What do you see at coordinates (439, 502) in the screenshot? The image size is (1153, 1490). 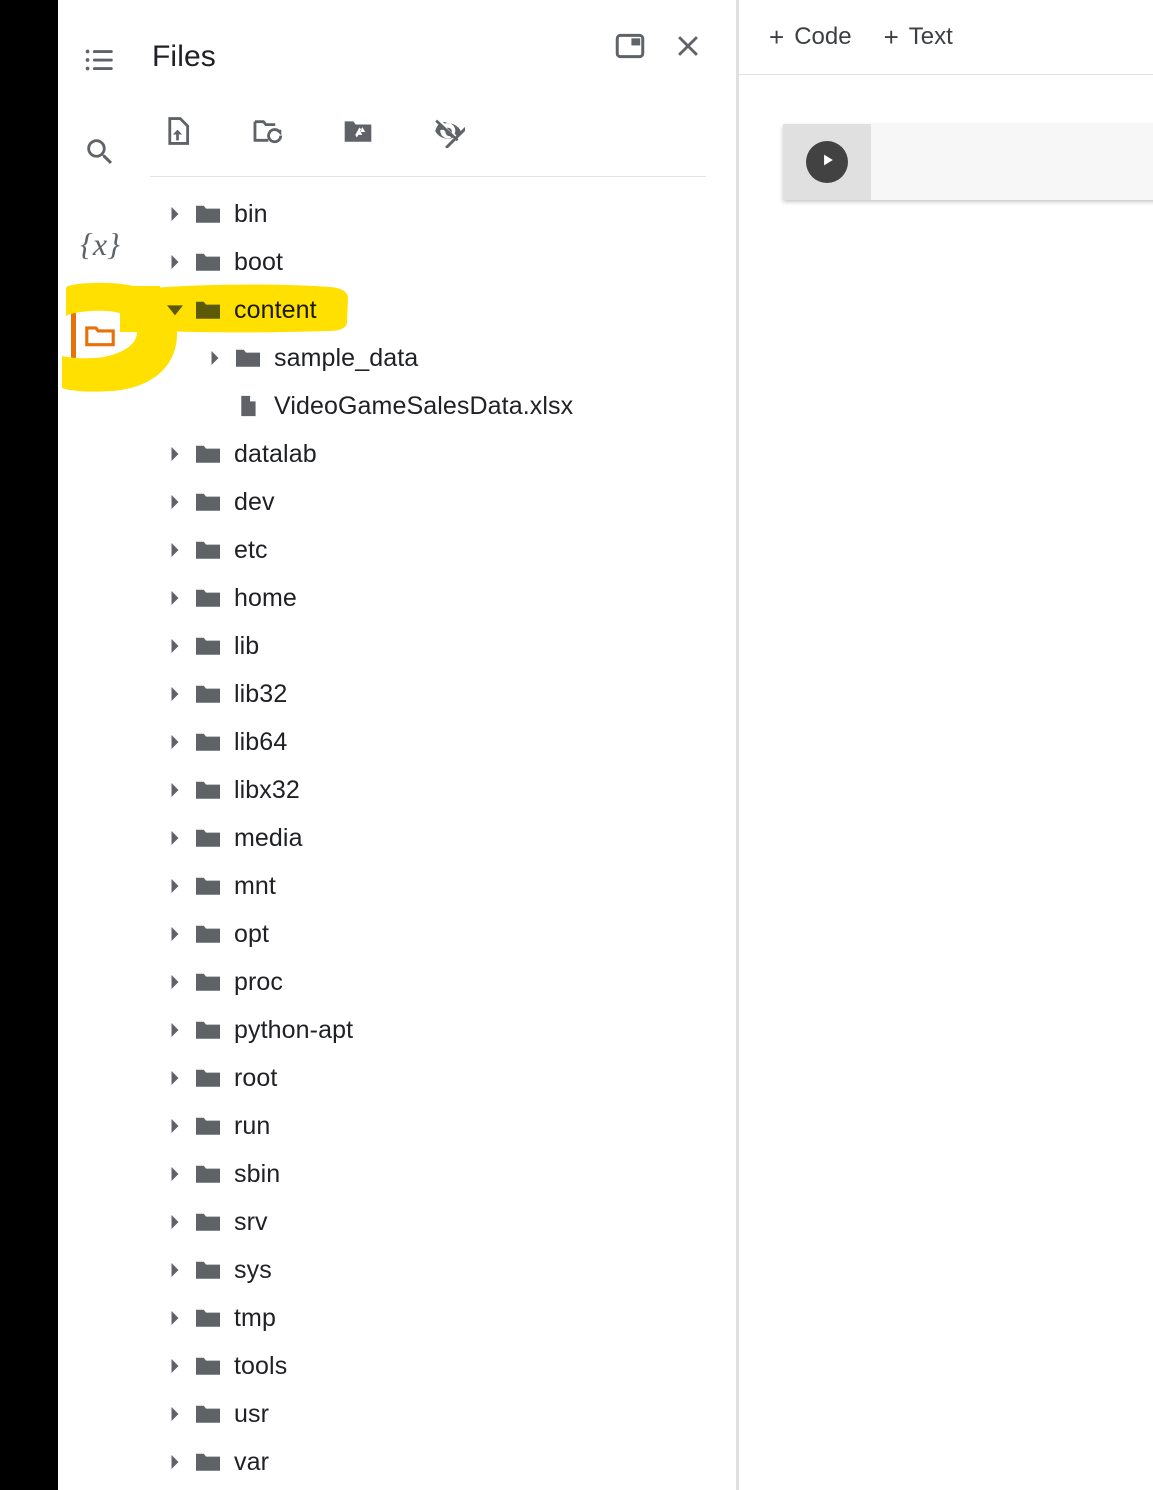 I see `tree-folder-dev: dev` at bounding box center [439, 502].